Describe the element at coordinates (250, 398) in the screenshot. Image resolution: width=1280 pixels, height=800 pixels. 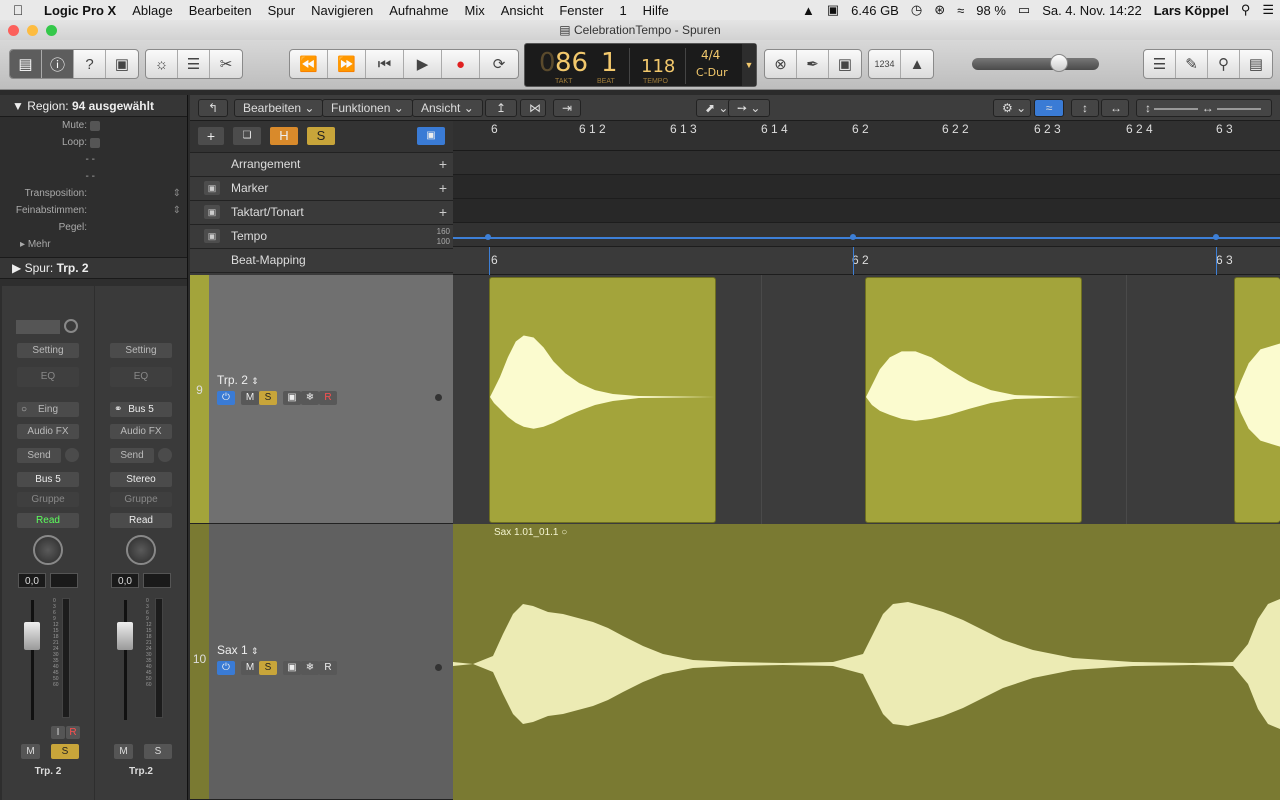
I see `track-mute-button: M` at that location.